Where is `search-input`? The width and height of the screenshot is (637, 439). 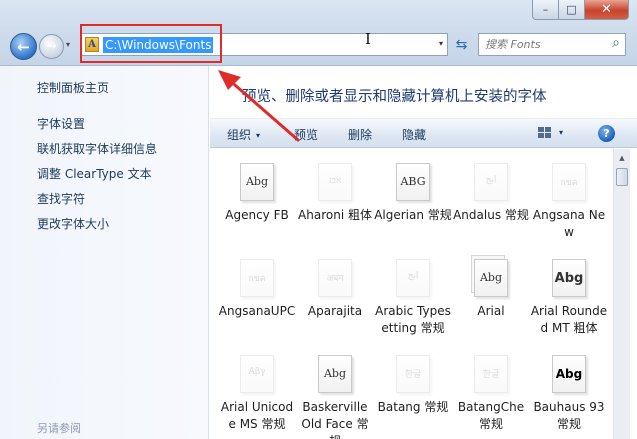 search-input is located at coordinates (544, 44).